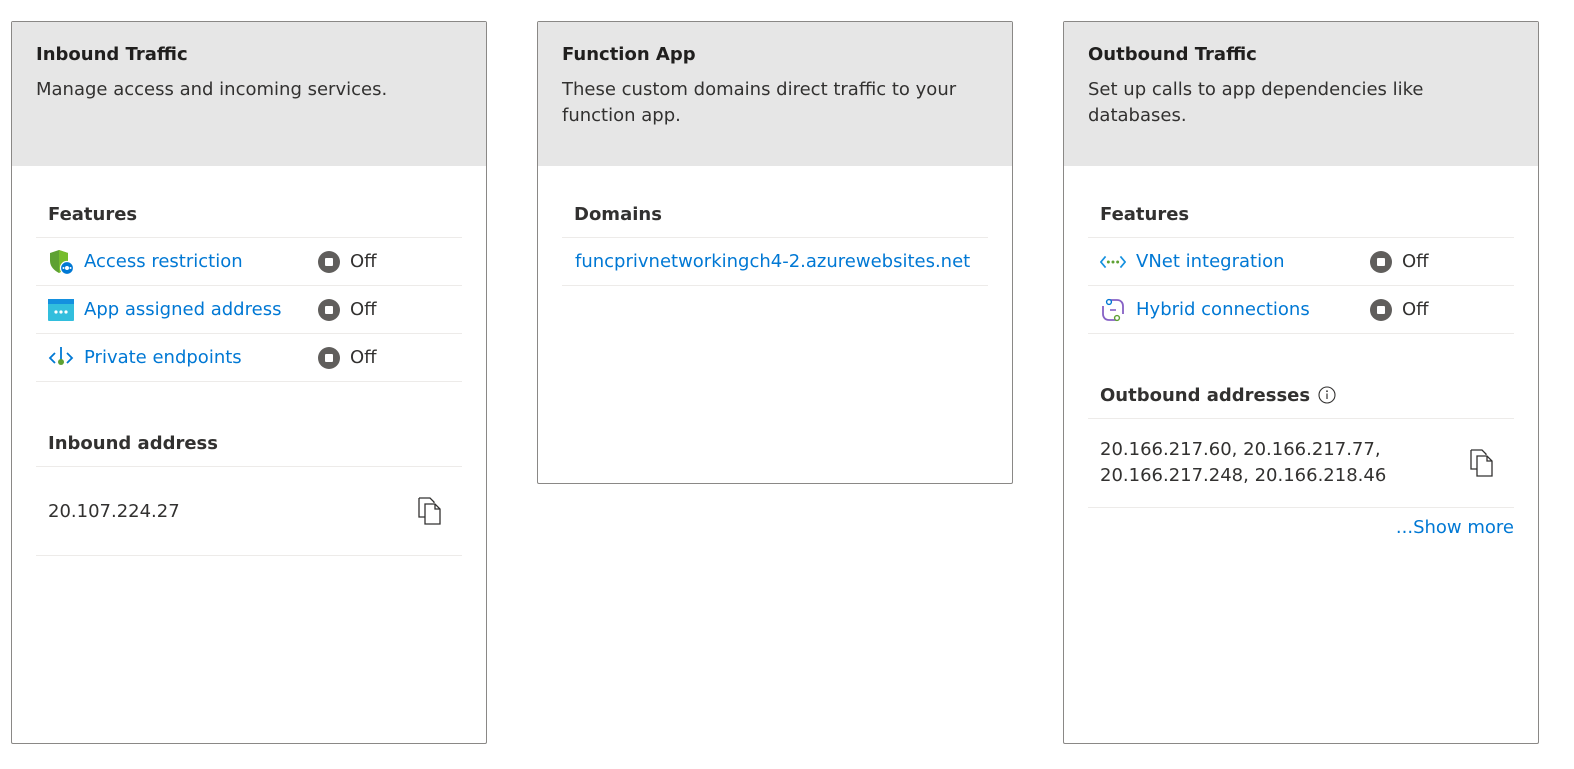 The width and height of the screenshot is (1574, 769). What do you see at coordinates (1172, 54) in the screenshot?
I see `card-title: Outbound Traffic` at bounding box center [1172, 54].